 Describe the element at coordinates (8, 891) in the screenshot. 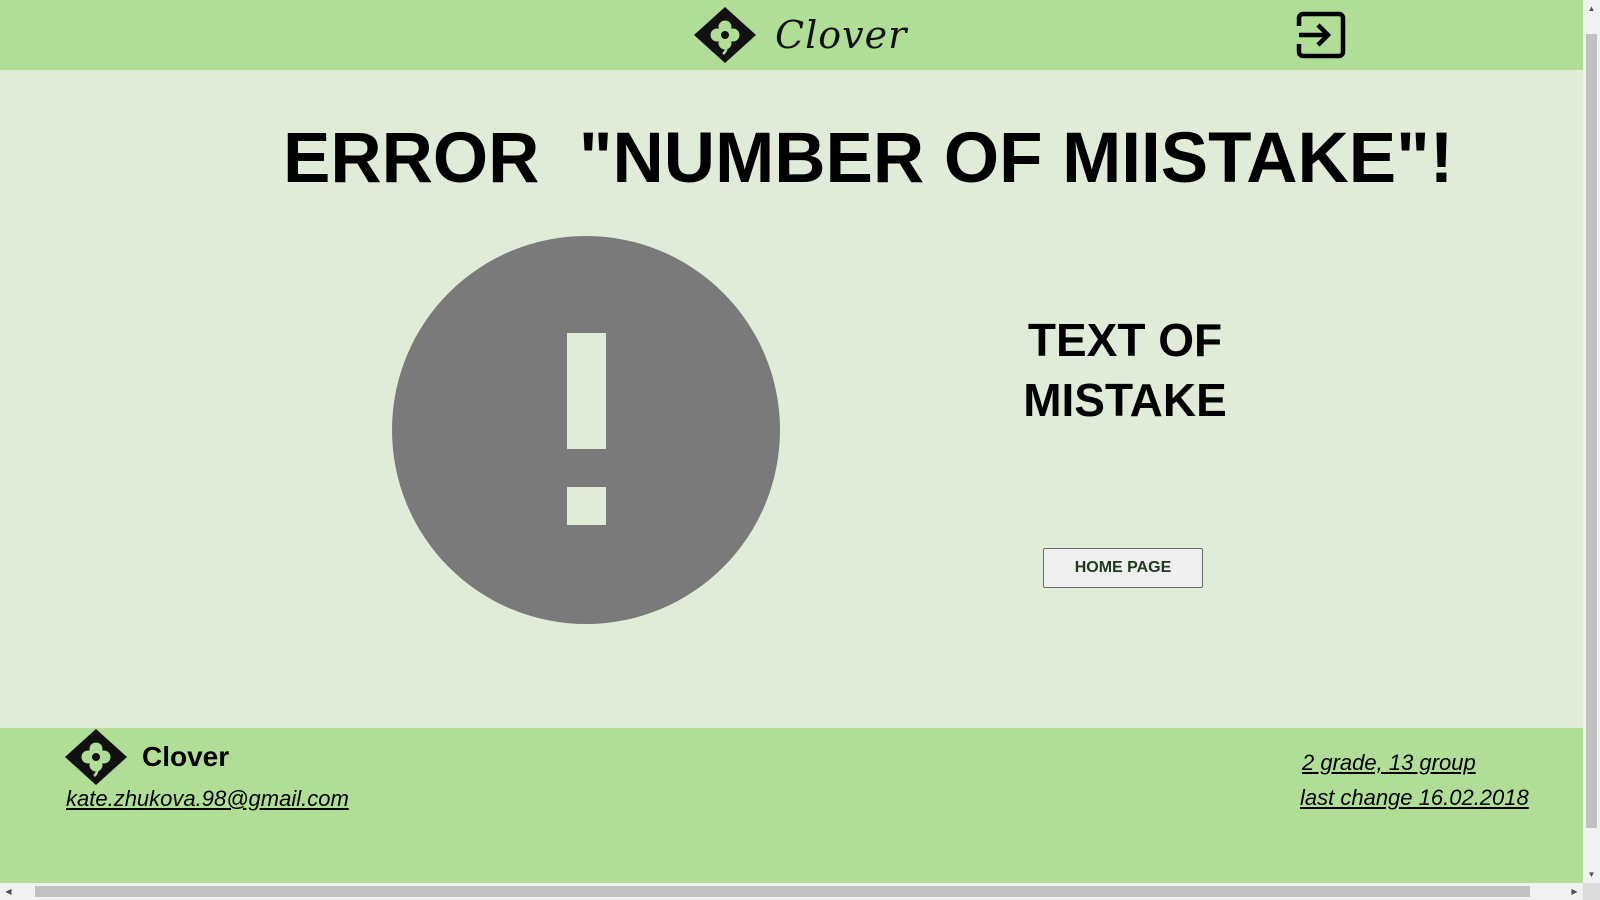

I see `scroll-left-arrow-icon: ◀` at that location.